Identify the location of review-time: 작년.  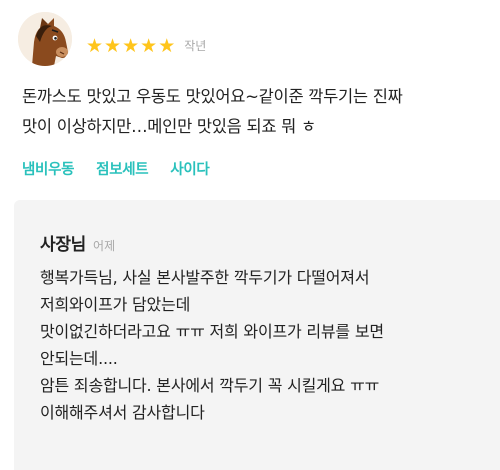
(195, 46).